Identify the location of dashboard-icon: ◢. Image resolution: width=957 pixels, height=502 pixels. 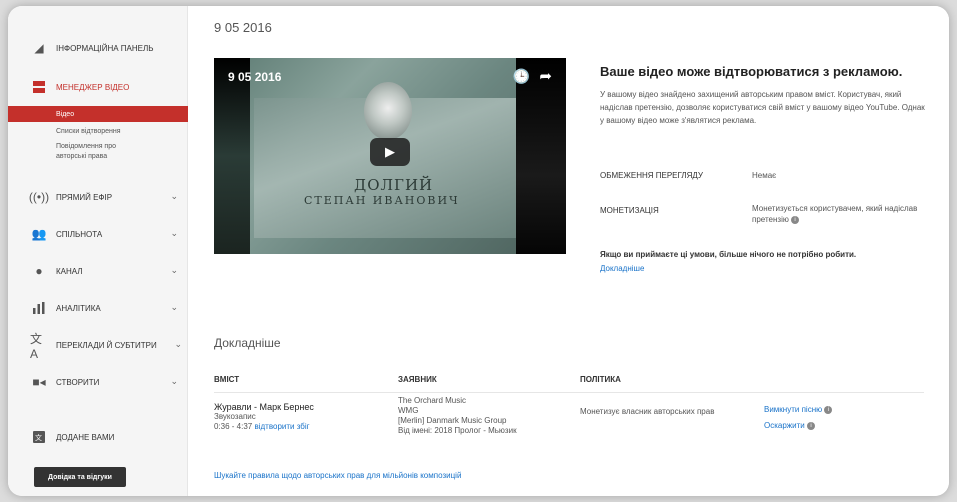
(39, 48).